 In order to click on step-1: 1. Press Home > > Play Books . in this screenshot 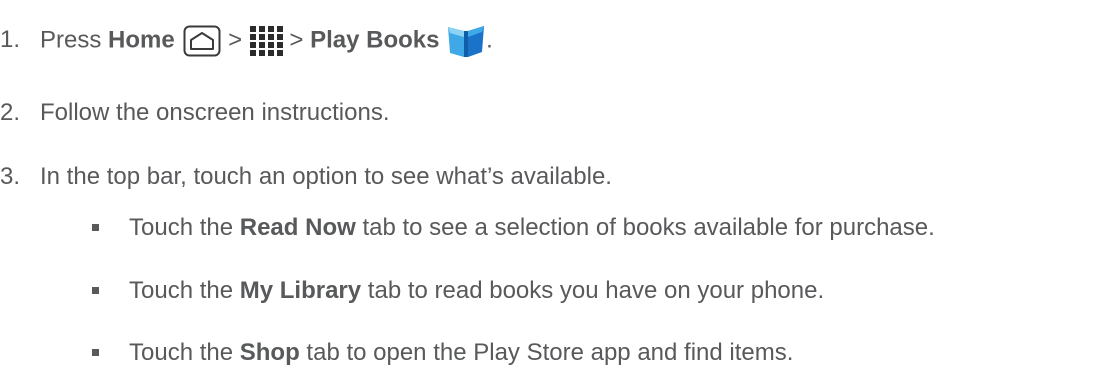, I will do `click(246, 41)`.